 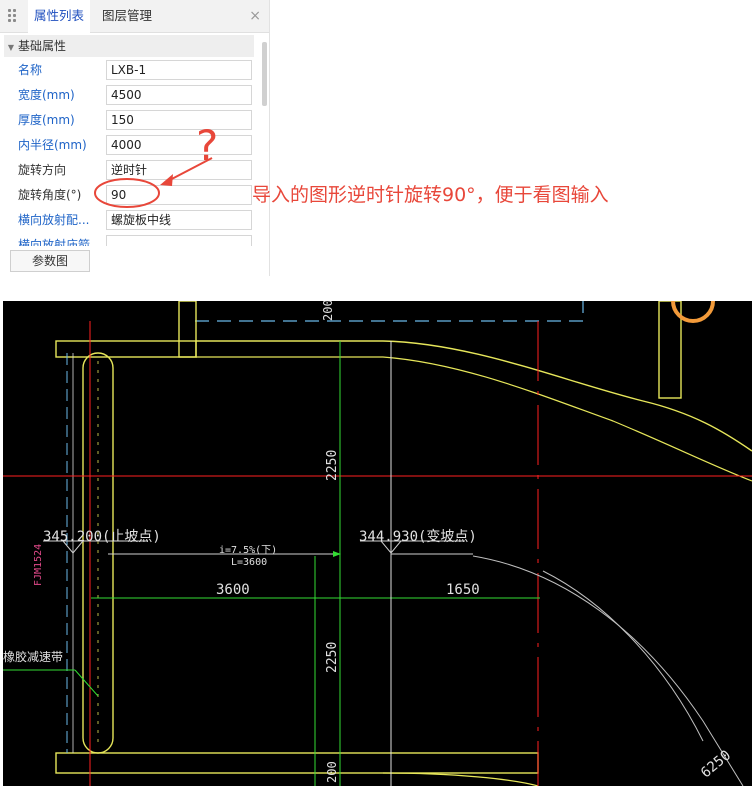 What do you see at coordinates (332, 657) in the screenshot?
I see `cad-dim-lower: 2250` at bounding box center [332, 657].